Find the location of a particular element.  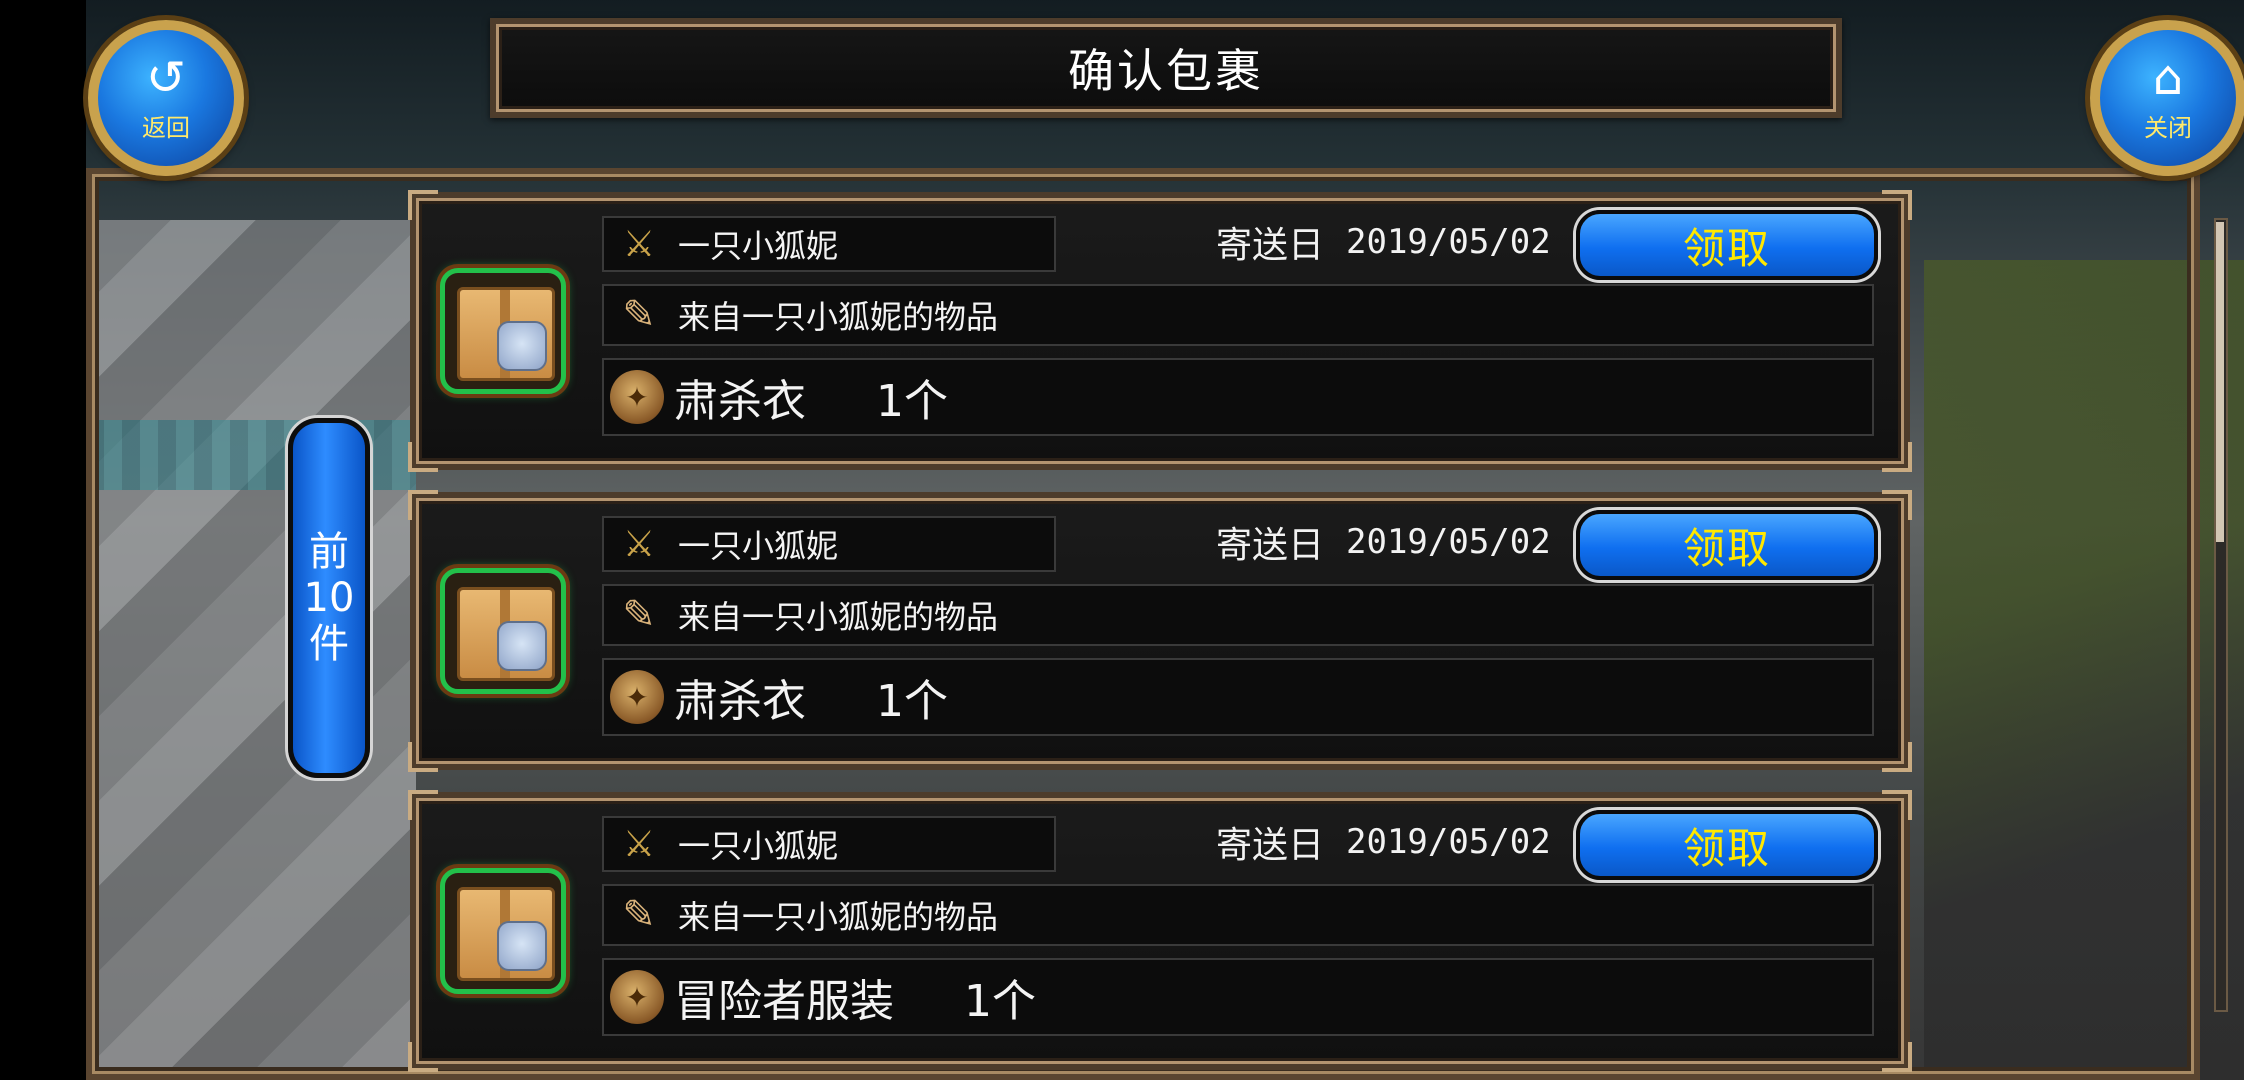

back-button: ↺ 返回 is located at coordinates (166, 98).